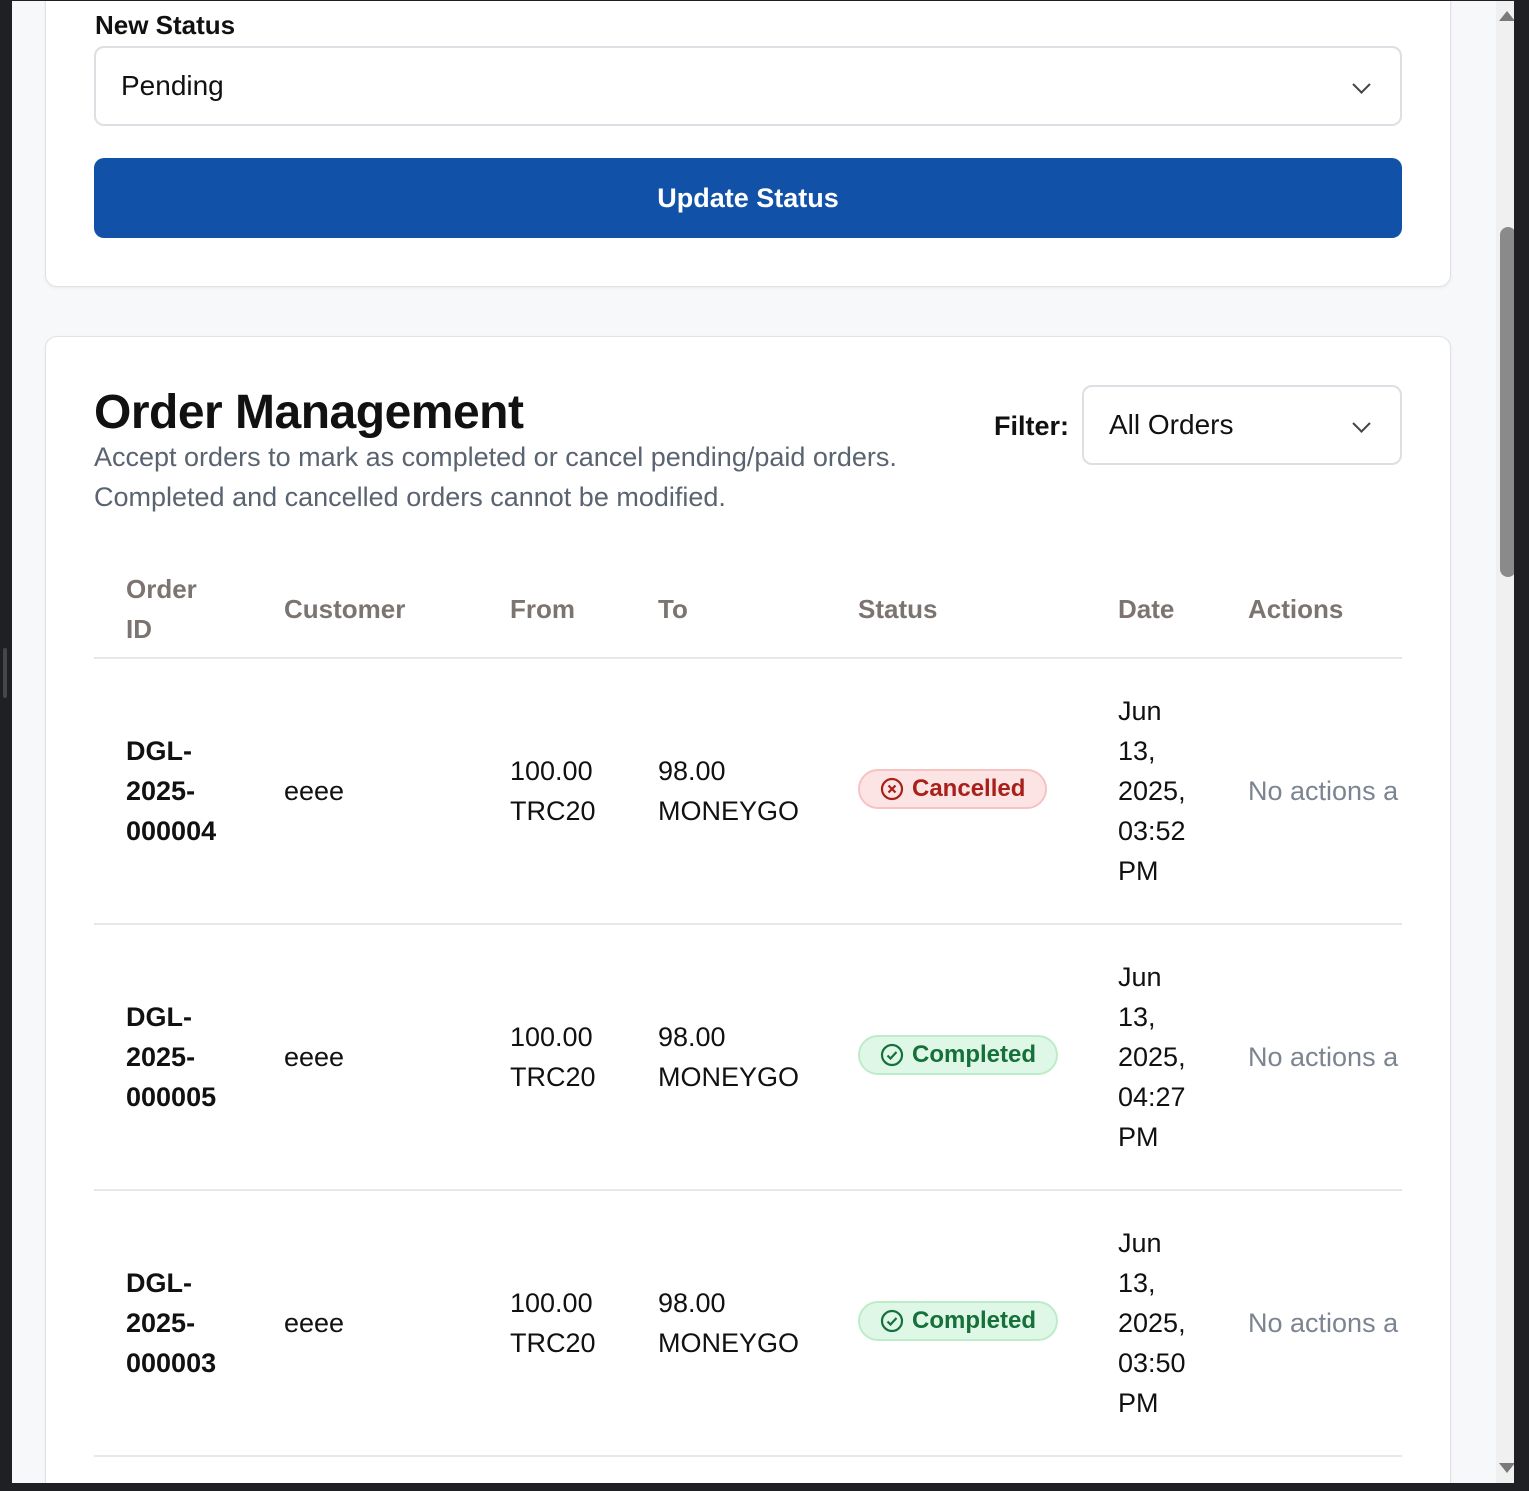 The image size is (1529, 1491). I want to click on order-id-cell: DGL- 2025- 000003, so click(171, 1323).